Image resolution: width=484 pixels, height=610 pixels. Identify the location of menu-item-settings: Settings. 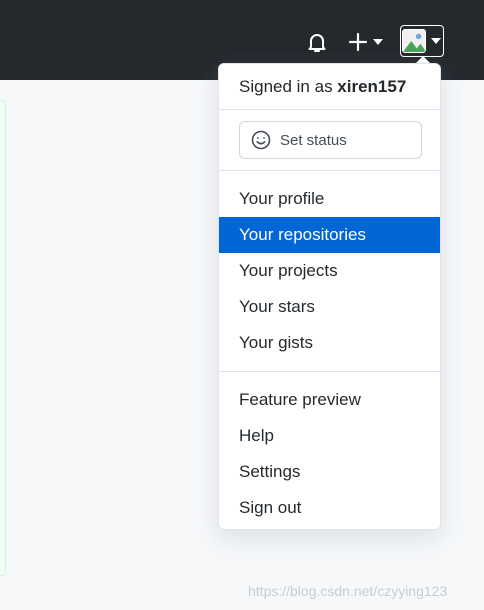
(329, 472).